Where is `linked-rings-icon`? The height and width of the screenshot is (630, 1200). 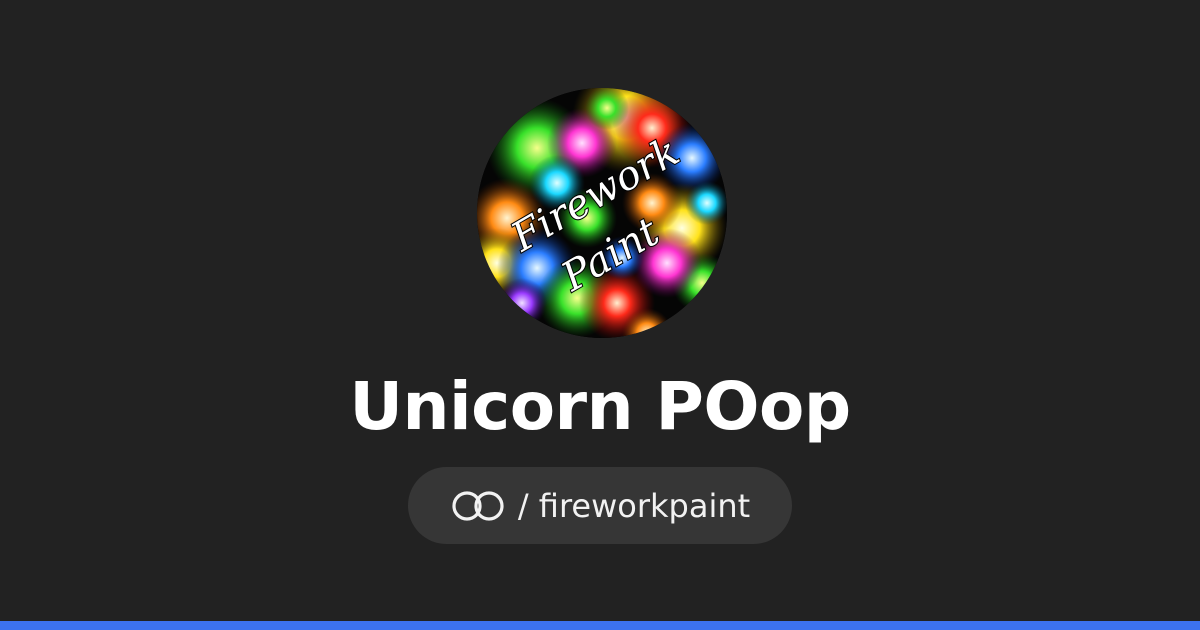 linked-rings-icon is located at coordinates (478, 506).